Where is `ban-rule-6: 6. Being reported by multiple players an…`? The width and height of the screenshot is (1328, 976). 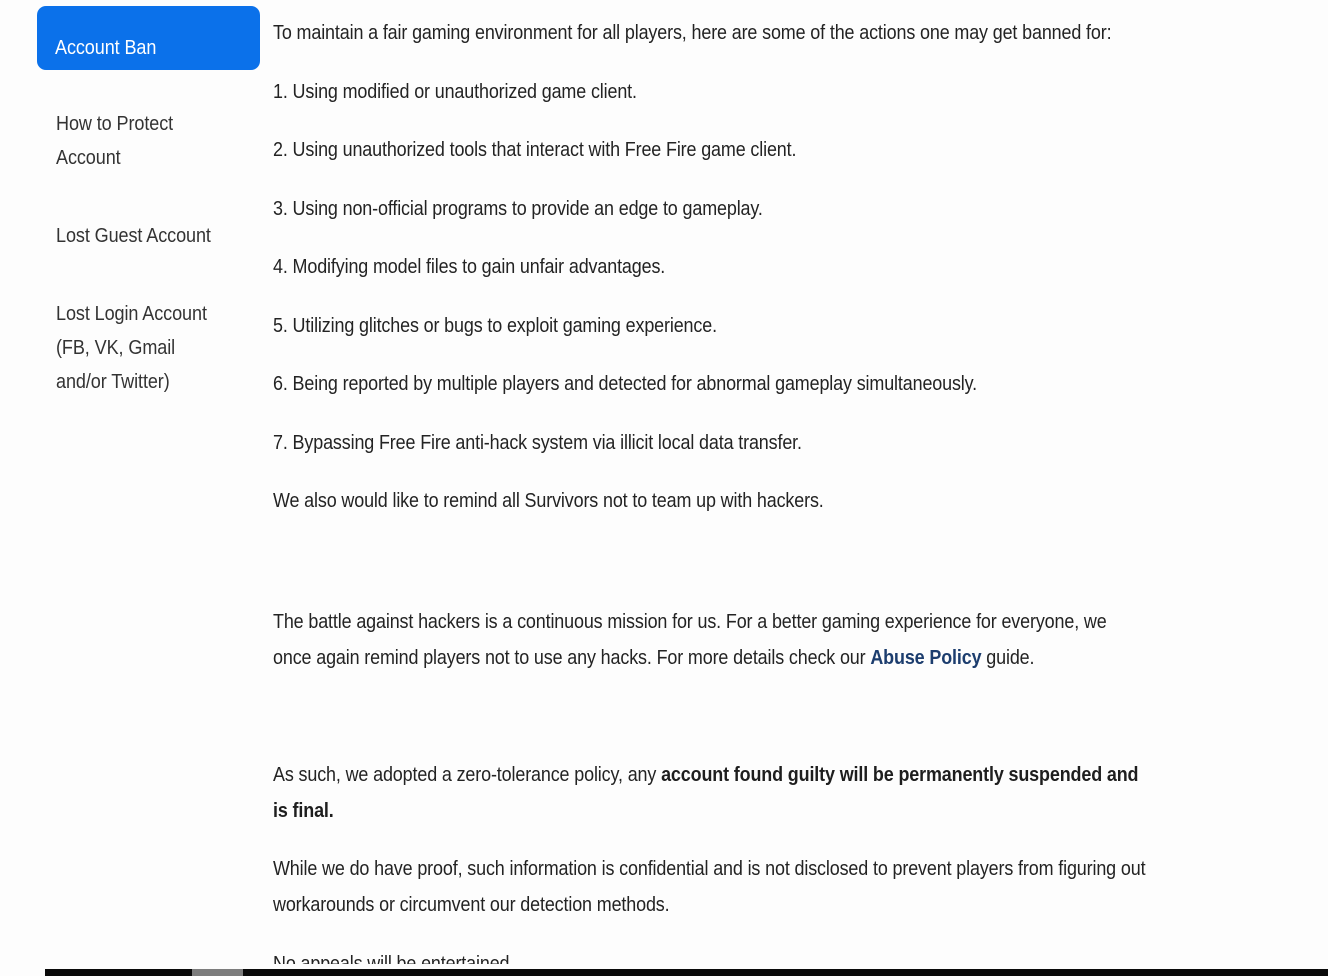 ban-rule-6: 6. Being reported by multiple players an… is located at coordinates (625, 383).